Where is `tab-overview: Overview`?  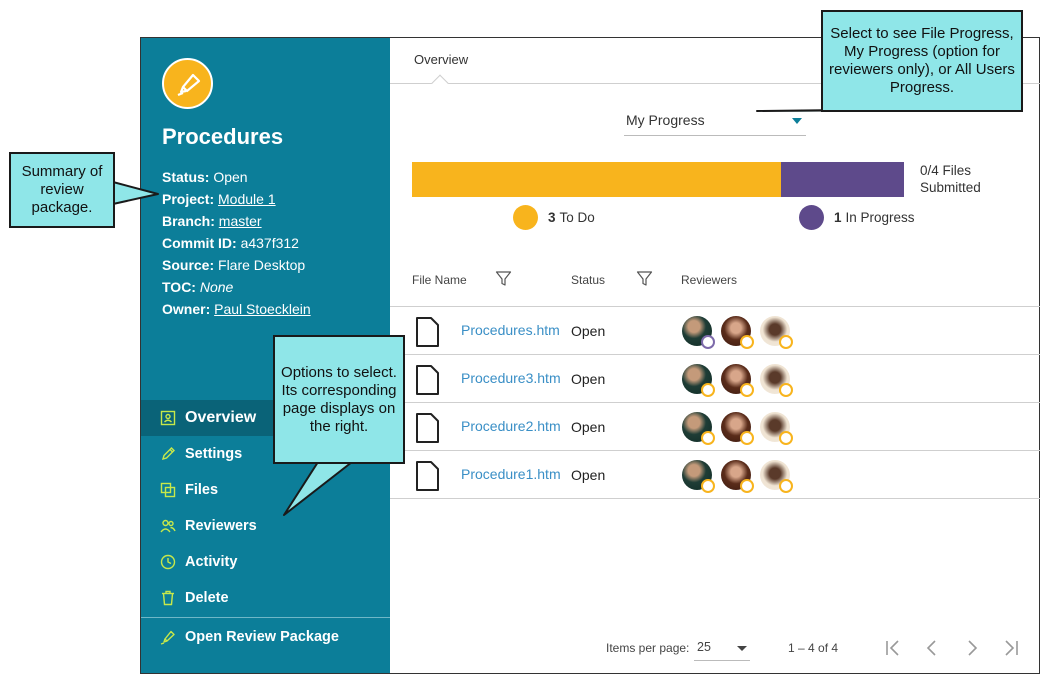 tab-overview: Overview is located at coordinates (441, 59).